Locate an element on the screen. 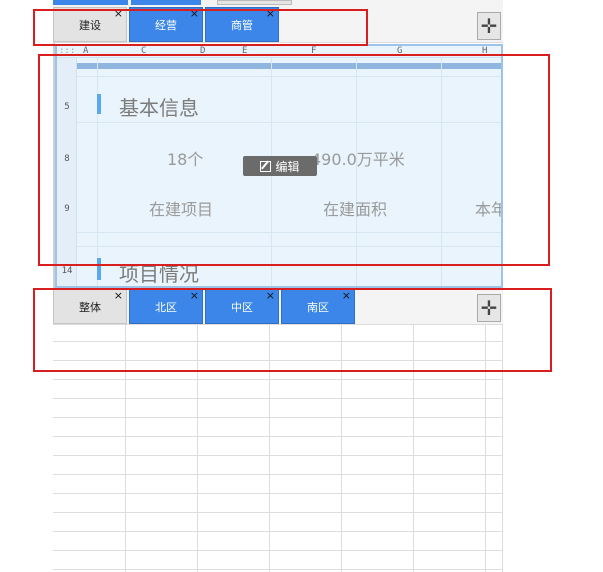  add-tab-button: ✛ is located at coordinates (489, 26).